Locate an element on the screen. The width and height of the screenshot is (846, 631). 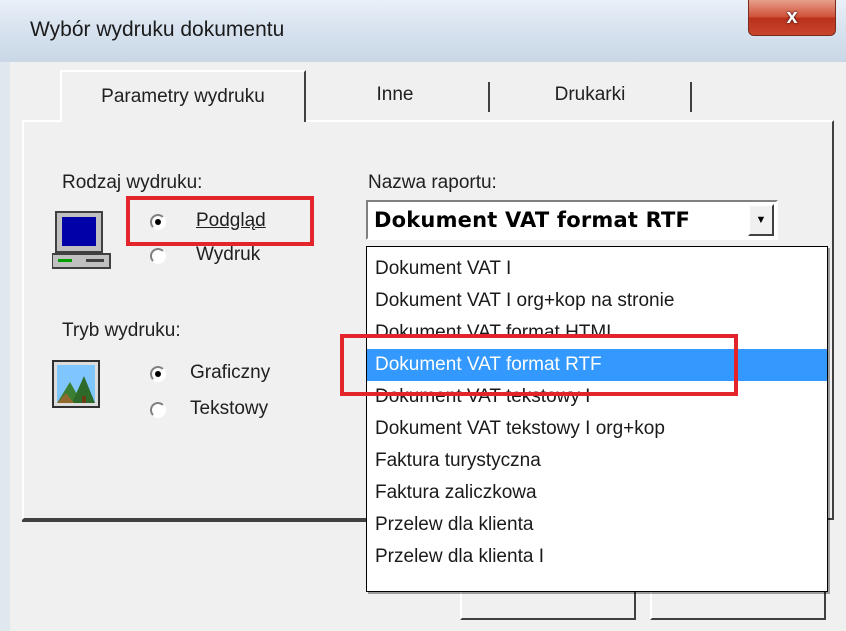
tab-inne: Inne is located at coordinates (395, 95).